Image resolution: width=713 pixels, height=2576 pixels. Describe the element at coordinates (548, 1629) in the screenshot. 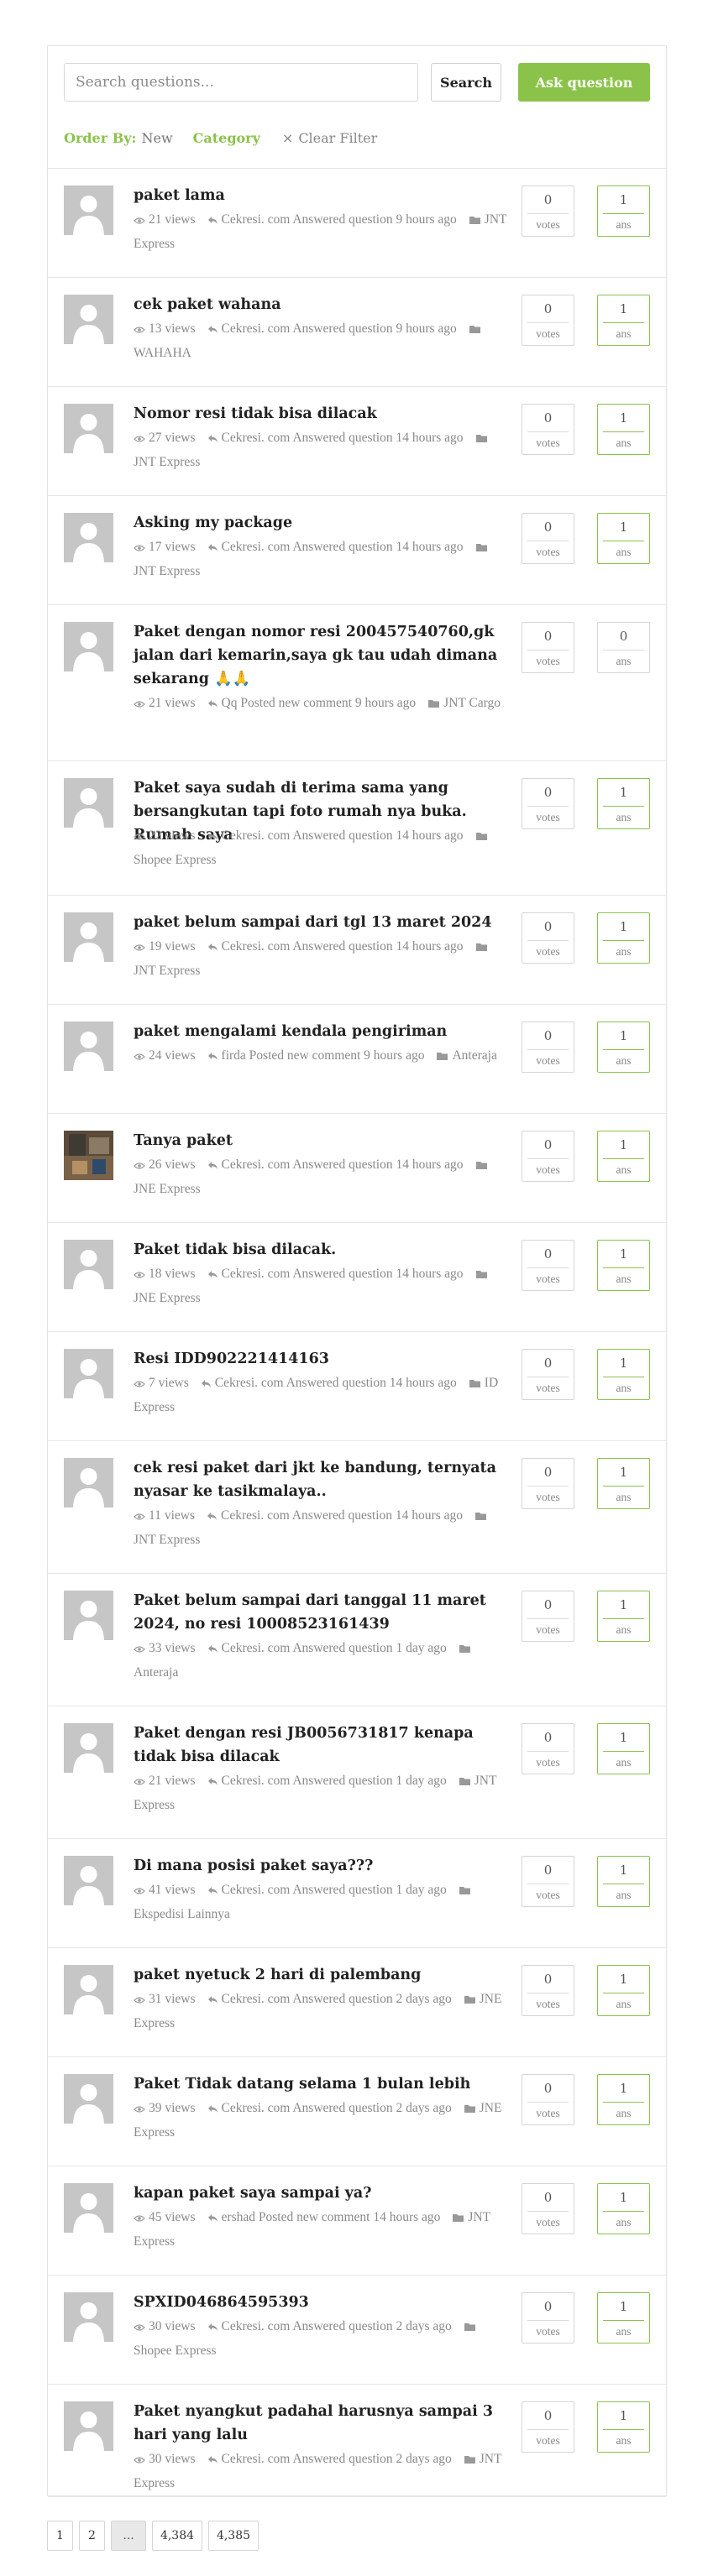

I see `votes-label: votes` at that location.